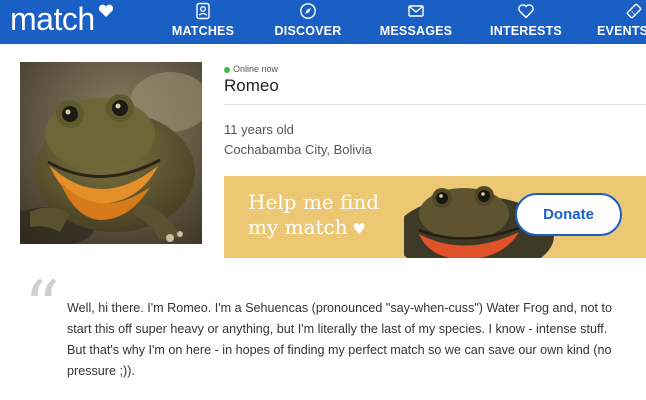 The image size is (646, 400). Describe the element at coordinates (526, 31) in the screenshot. I see `nav-interests-label: INTERESTS` at that location.